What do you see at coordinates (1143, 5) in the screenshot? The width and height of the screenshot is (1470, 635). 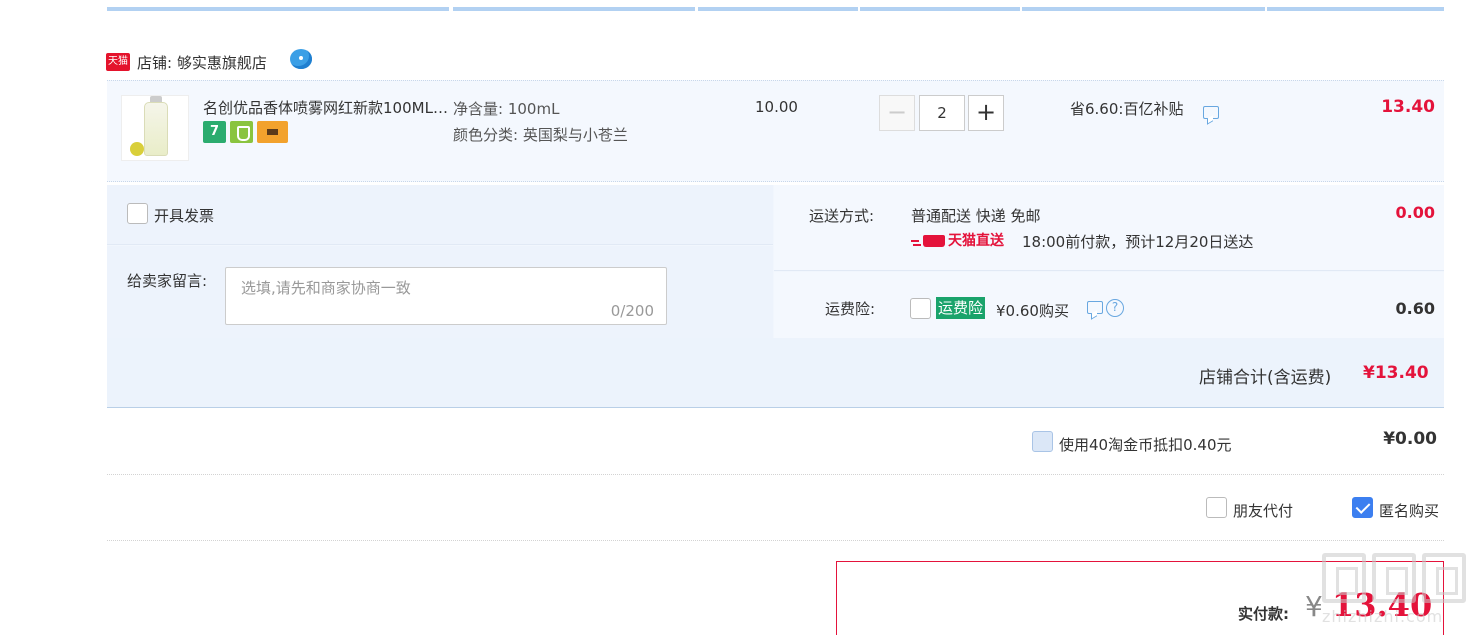 I see `header-col-discount` at bounding box center [1143, 5].